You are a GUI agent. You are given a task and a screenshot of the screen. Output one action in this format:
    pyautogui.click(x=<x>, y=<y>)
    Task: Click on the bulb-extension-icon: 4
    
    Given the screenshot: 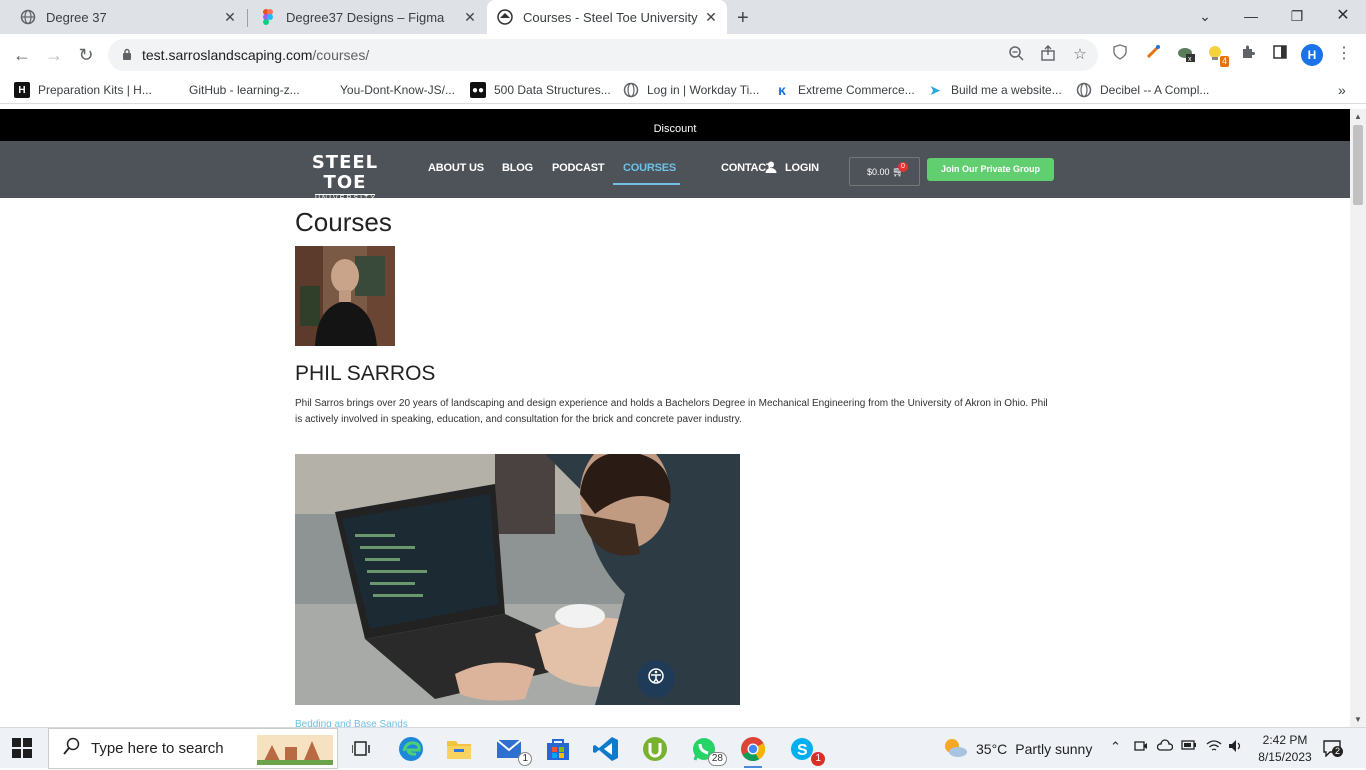 What is the action you would take?
    pyautogui.click(x=1218, y=55)
    